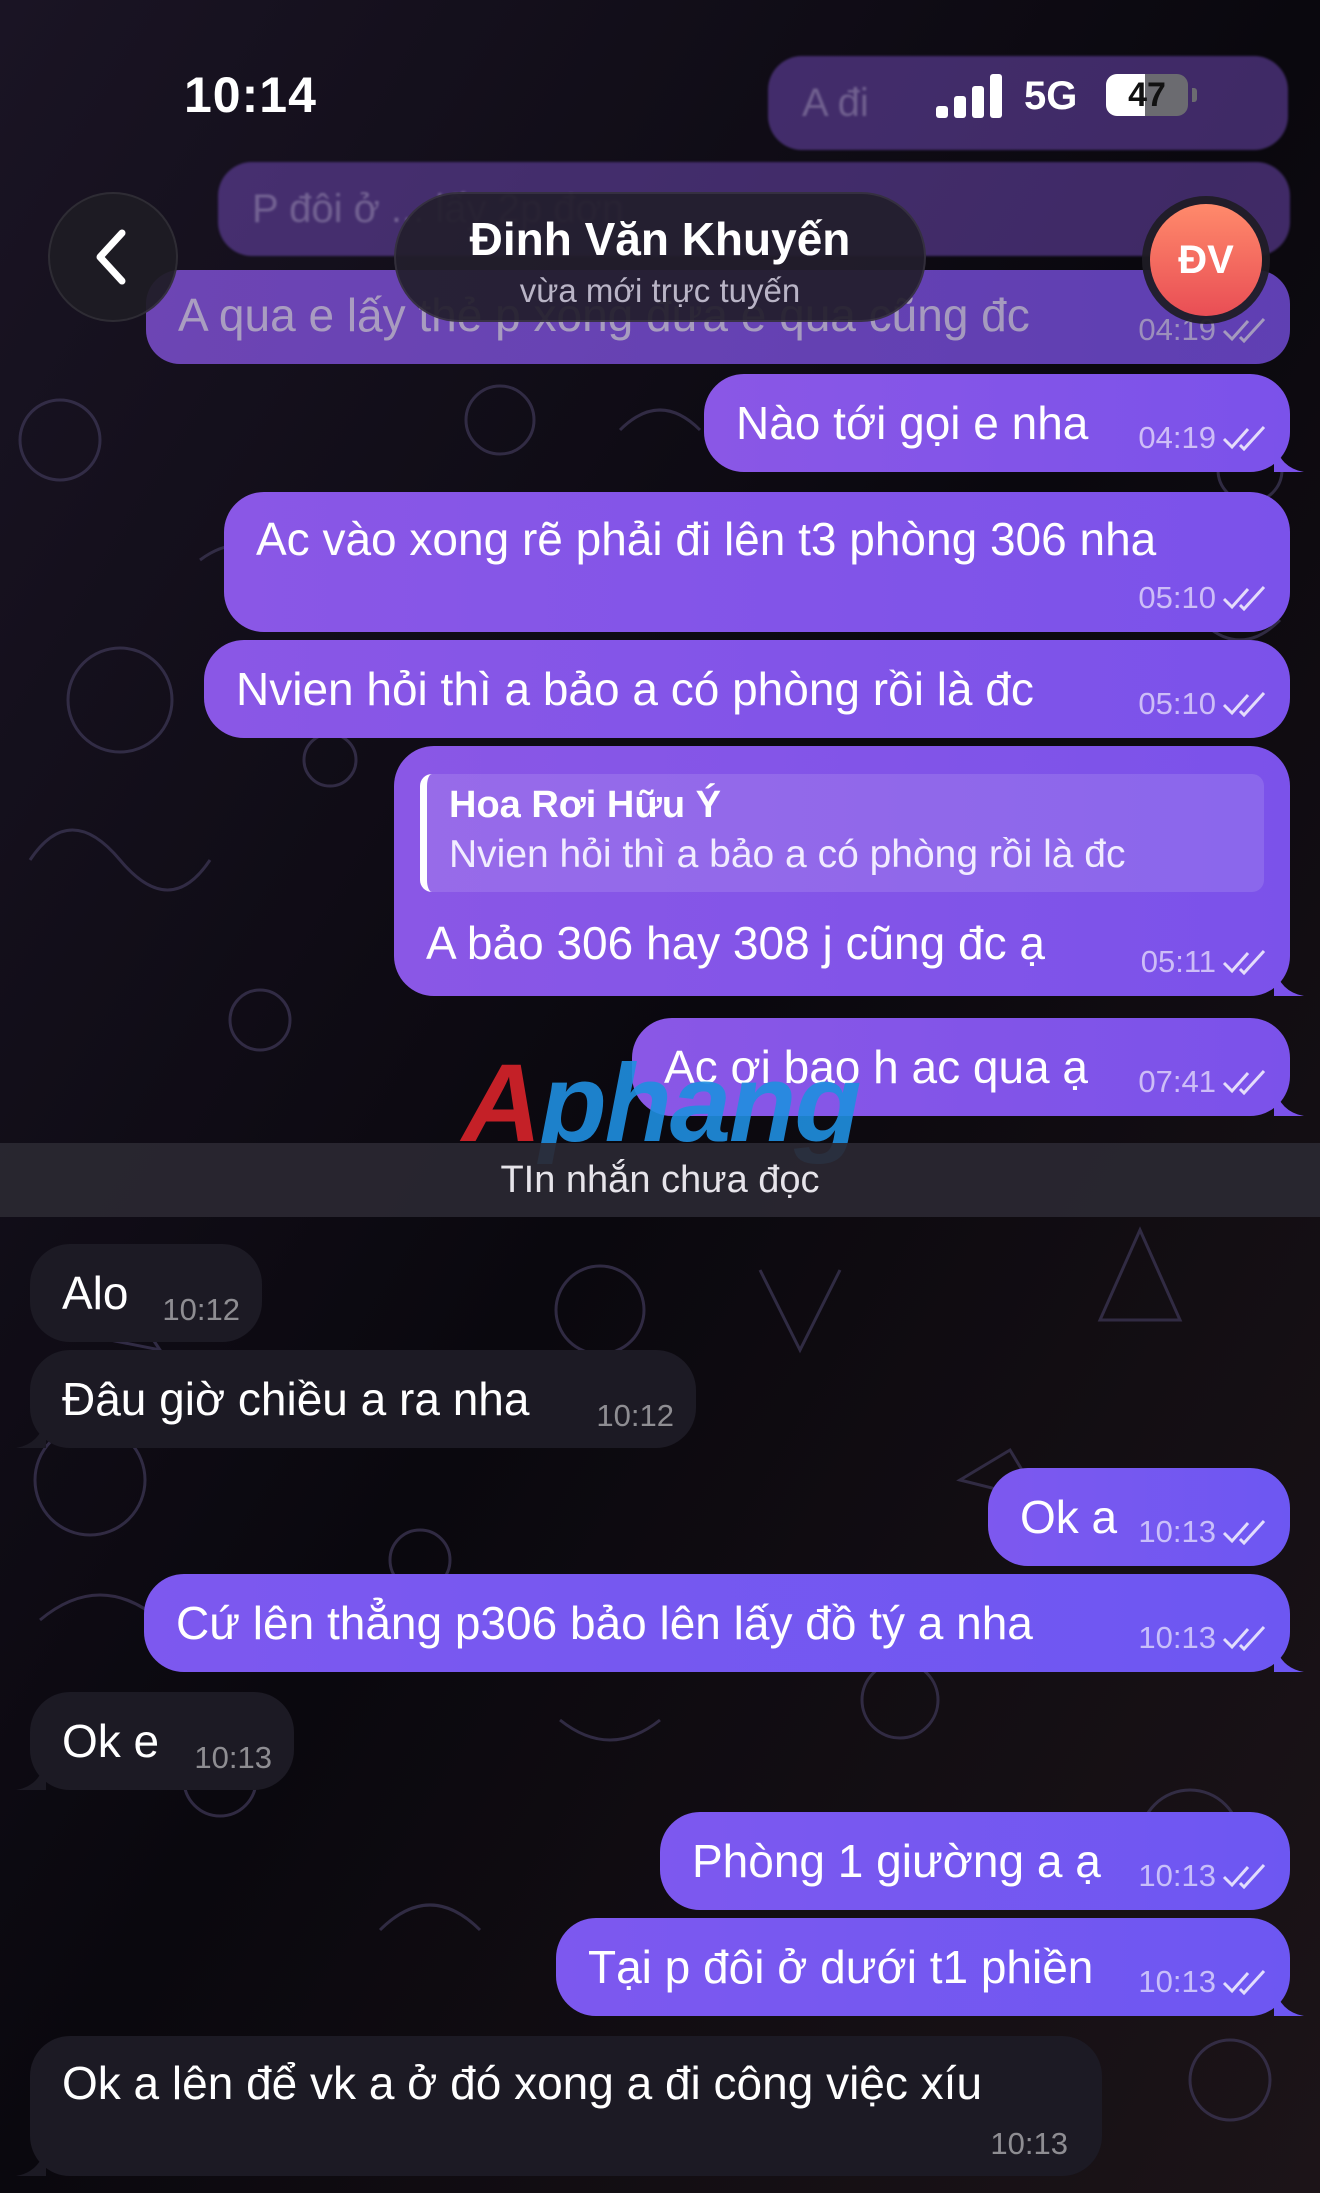 The image size is (1320, 2193). I want to click on message-bubble-outgoing: Tại p đôi ở dưới t1 phiền 10:13, so click(930, 1967).